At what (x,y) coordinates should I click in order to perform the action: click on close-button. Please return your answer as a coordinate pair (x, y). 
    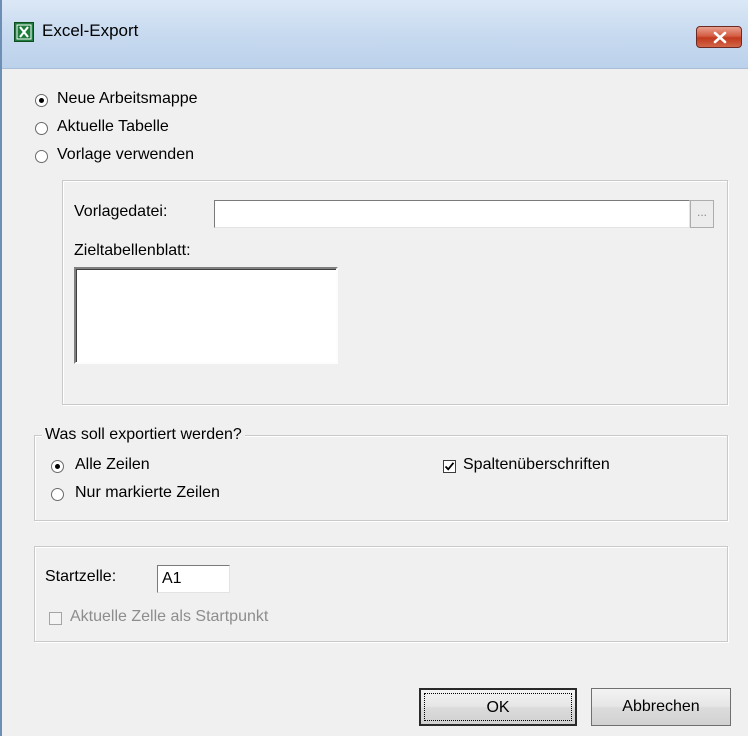
    Looking at the image, I should click on (719, 37).